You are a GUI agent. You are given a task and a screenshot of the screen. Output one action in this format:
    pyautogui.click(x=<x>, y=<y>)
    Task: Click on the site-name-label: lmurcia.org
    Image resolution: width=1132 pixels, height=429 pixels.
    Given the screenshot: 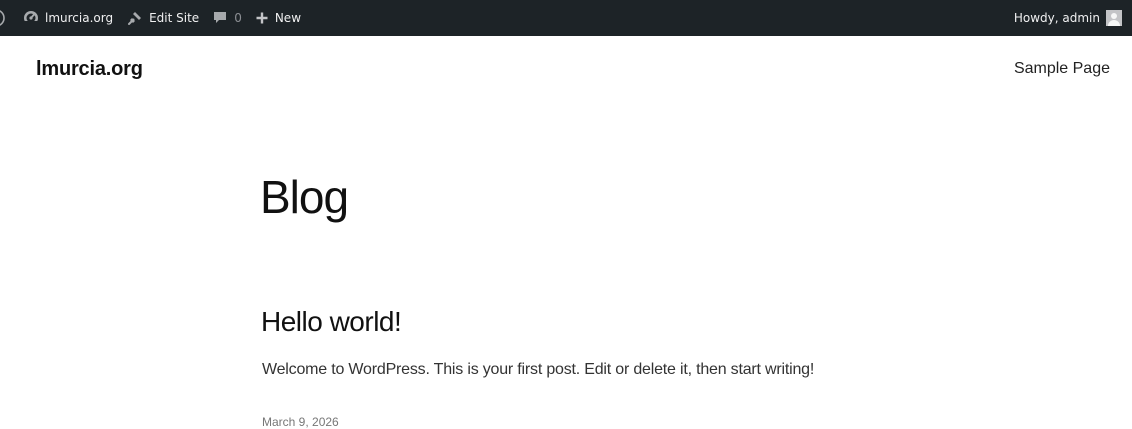 What is the action you would take?
    pyautogui.click(x=79, y=18)
    